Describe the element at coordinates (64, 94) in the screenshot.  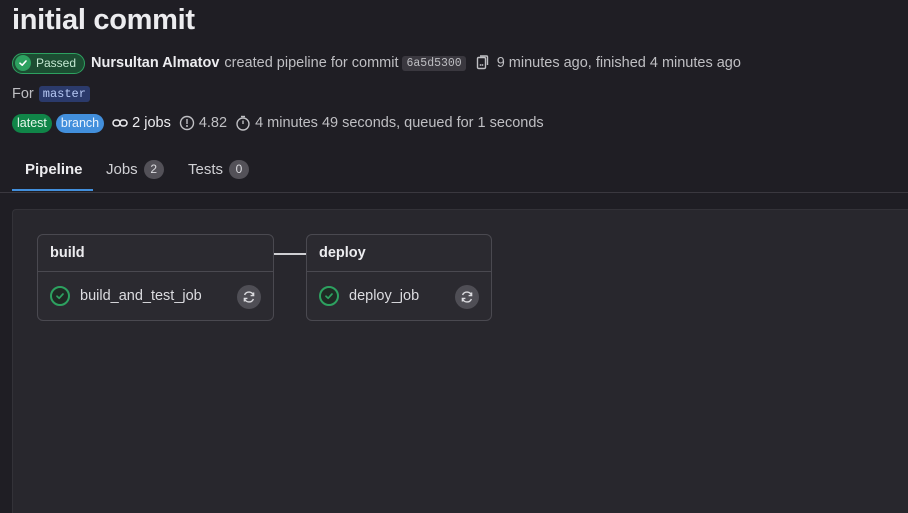
I see `branch-link: master` at that location.